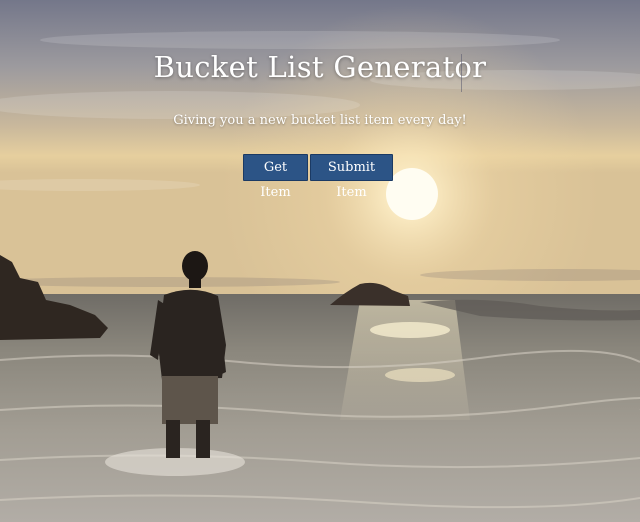 This screenshot has width=640, height=522. What do you see at coordinates (275, 177) in the screenshot?
I see `get-item-button: Get Item` at bounding box center [275, 177].